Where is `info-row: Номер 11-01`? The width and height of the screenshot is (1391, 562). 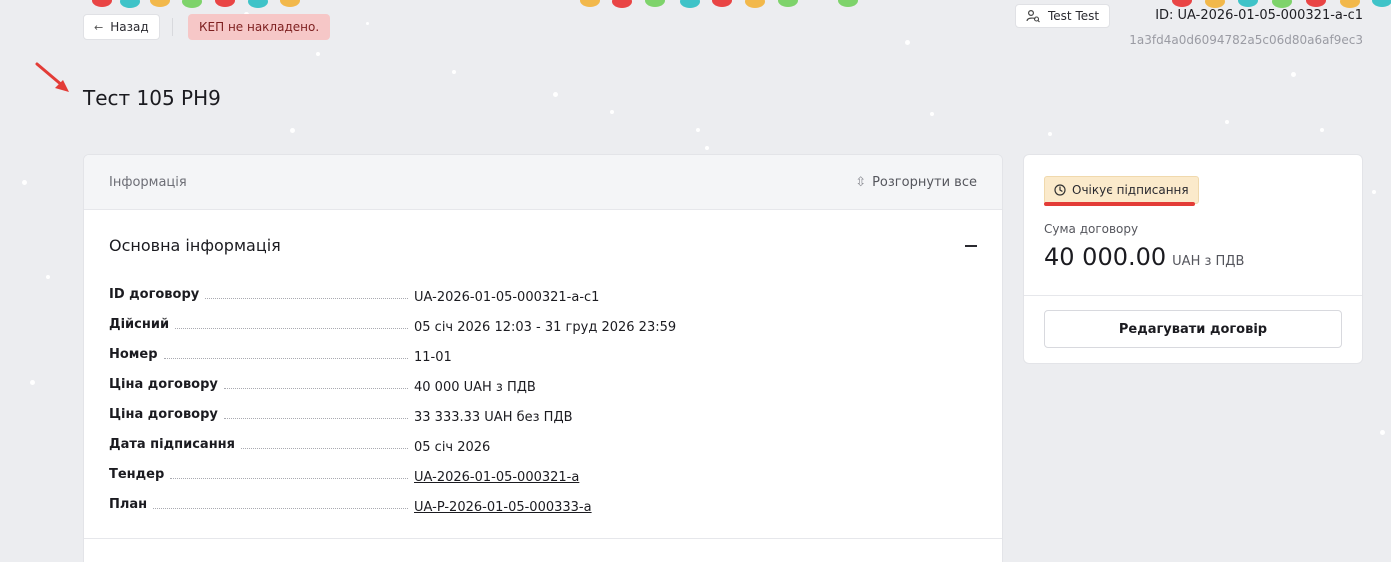 info-row: Номер 11-01 is located at coordinates (543, 355).